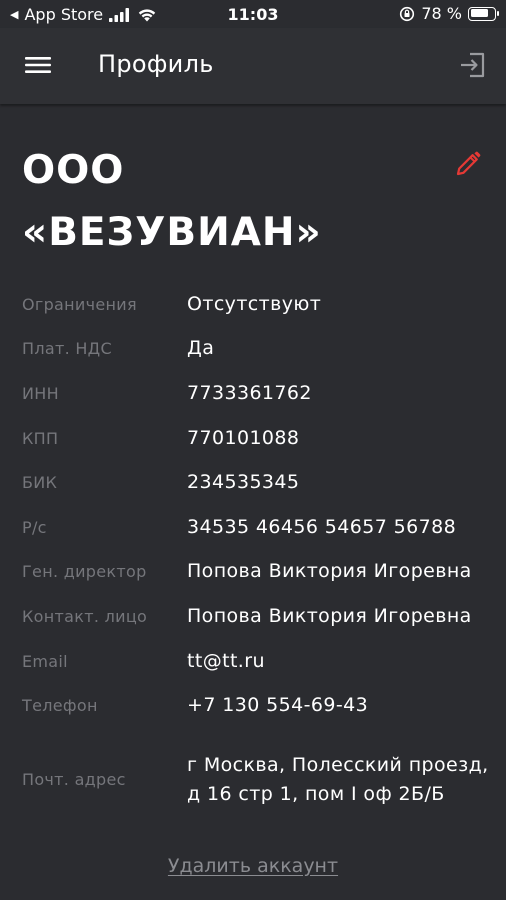 The image size is (506, 900). What do you see at coordinates (40, 393) in the screenshot?
I see `detail-label: ИНН` at bounding box center [40, 393].